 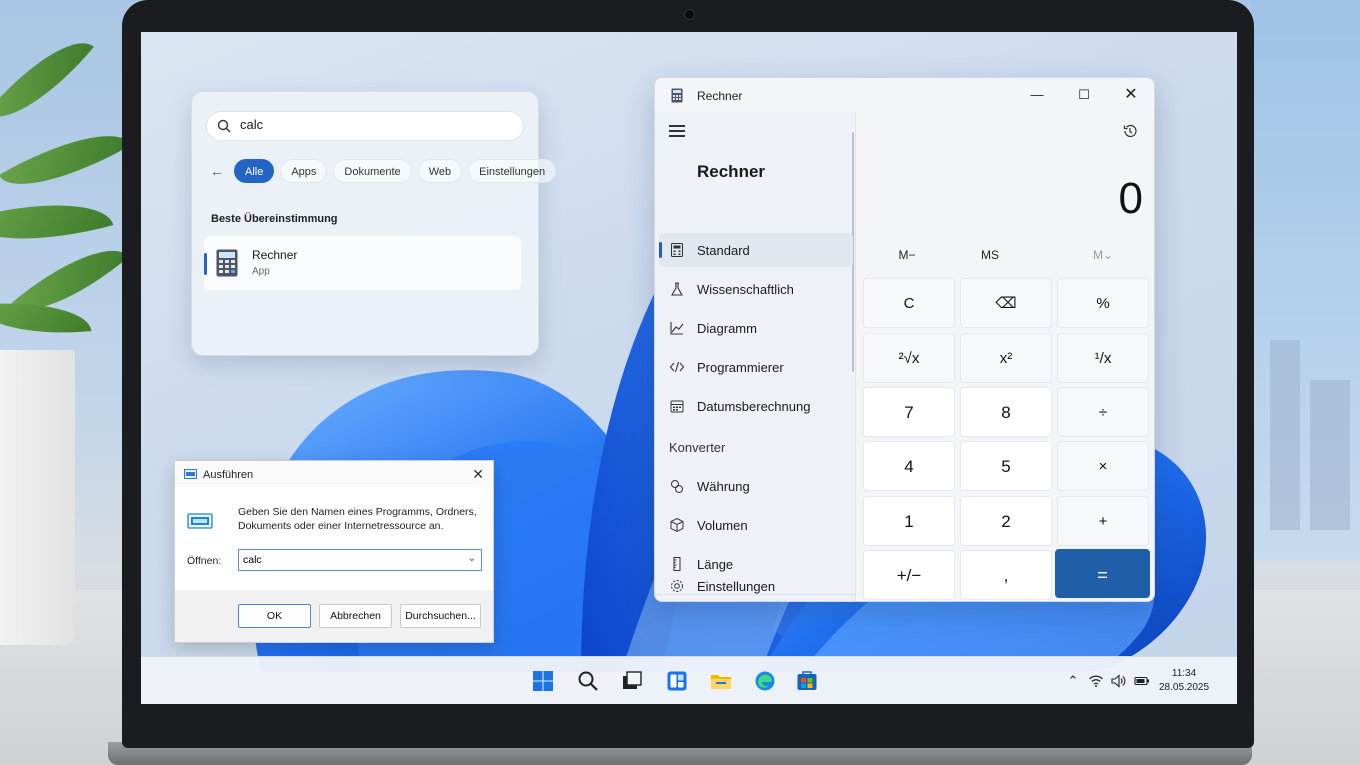 What do you see at coordinates (677, 250) in the screenshot?
I see `calculator-icon` at bounding box center [677, 250].